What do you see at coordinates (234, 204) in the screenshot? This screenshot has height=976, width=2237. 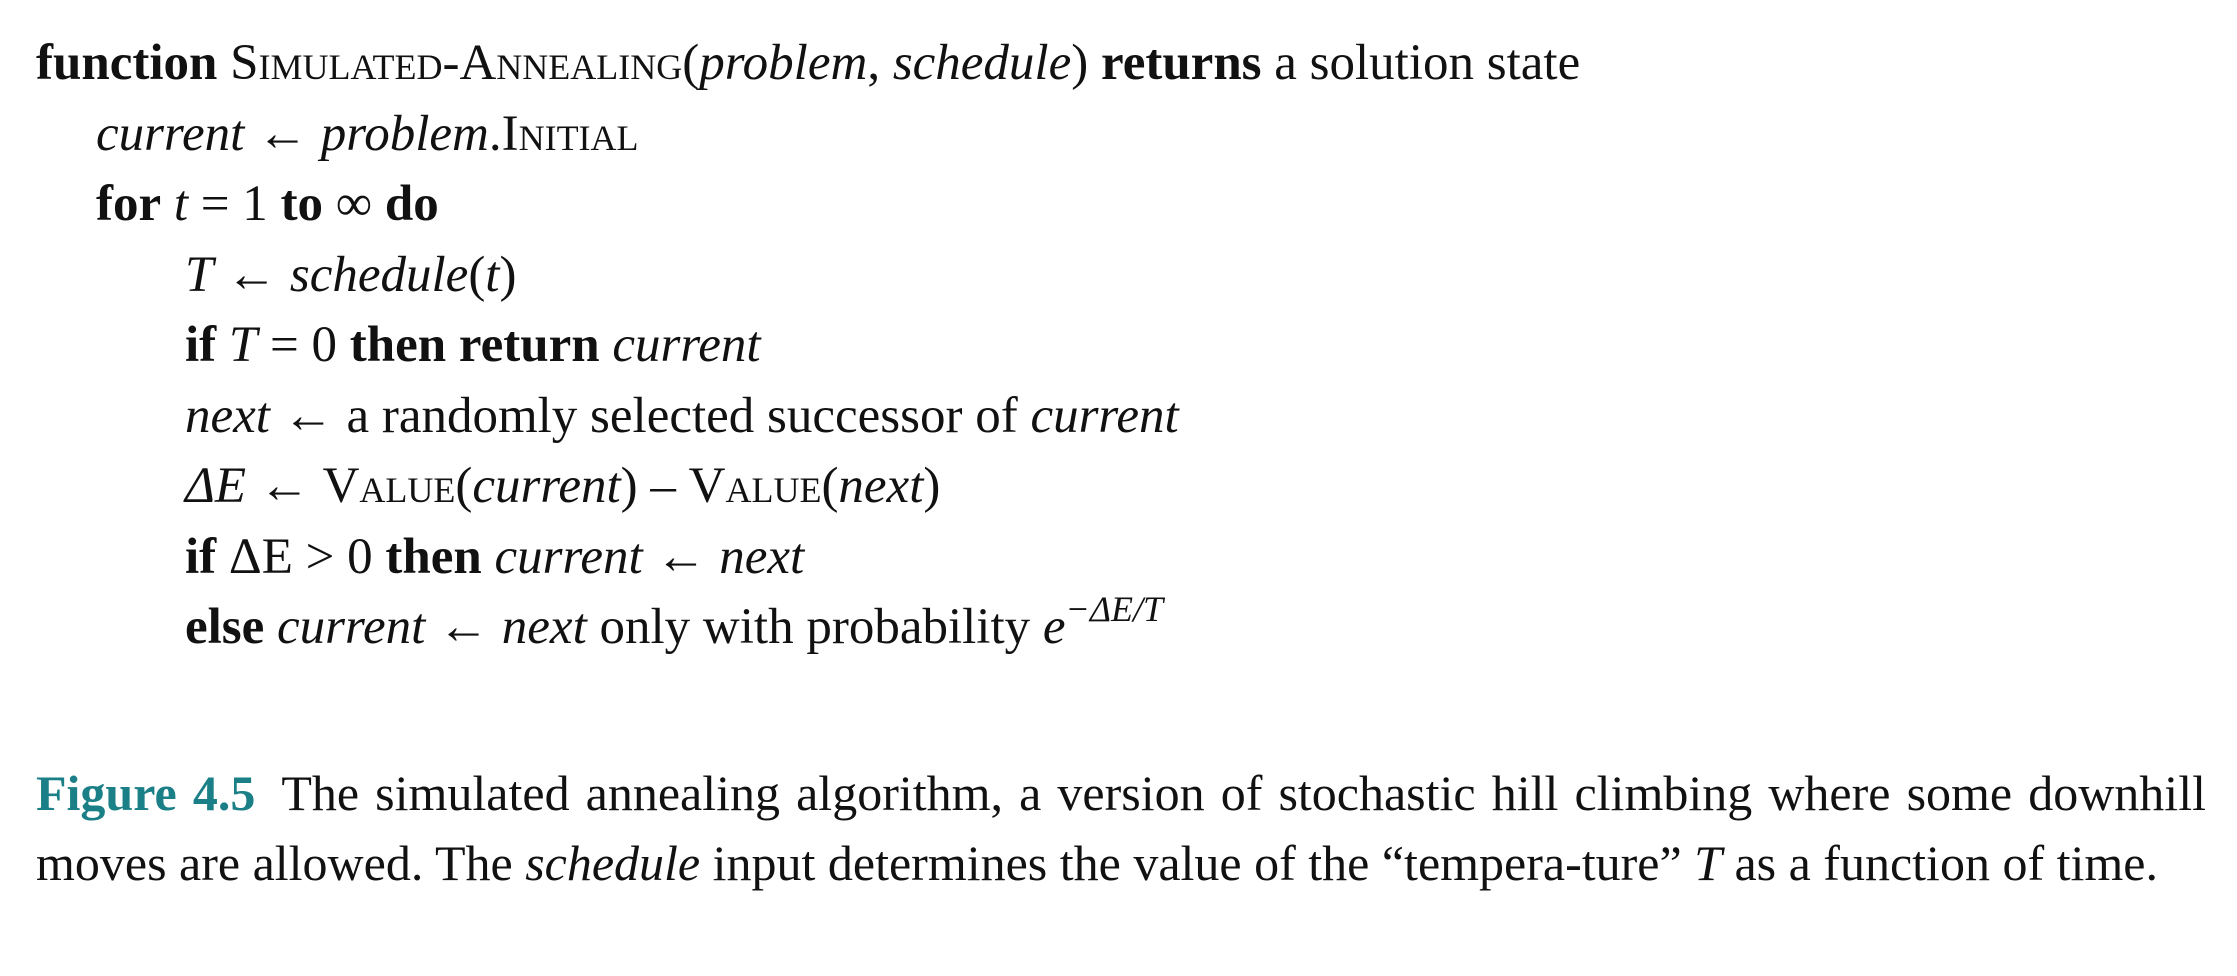 I see `for-eq: = 1` at bounding box center [234, 204].